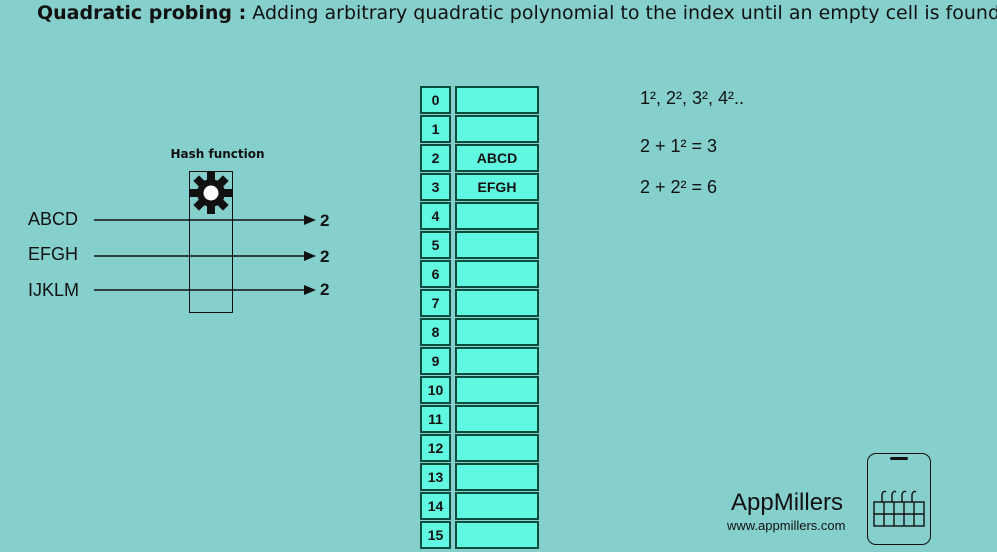 Image resolution: width=997 pixels, height=552 pixels. I want to click on brand-url: www.appmillers.com, so click(786, 525).